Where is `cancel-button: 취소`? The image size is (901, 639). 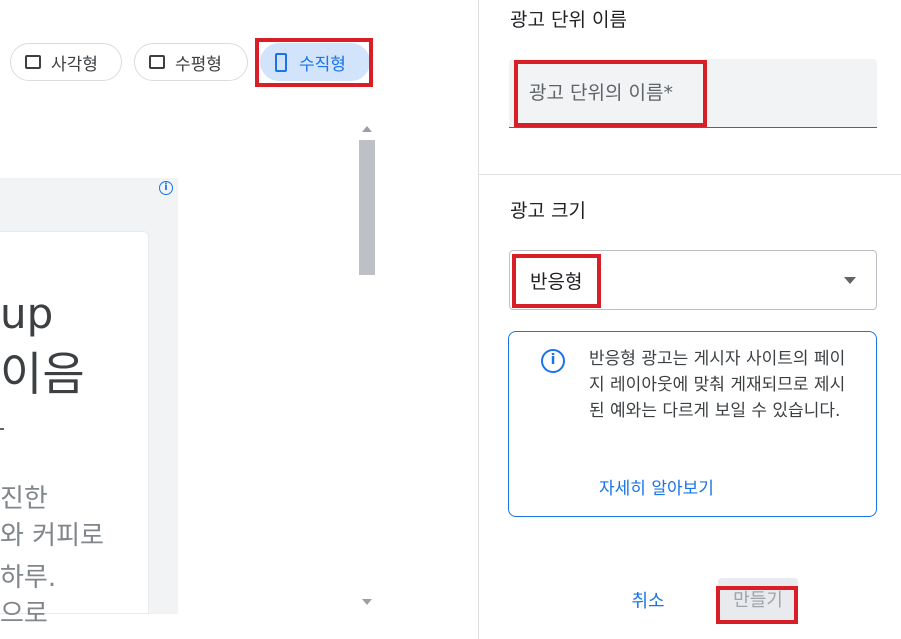
cancel-button: 취소 is located at coordinates (648, 602).